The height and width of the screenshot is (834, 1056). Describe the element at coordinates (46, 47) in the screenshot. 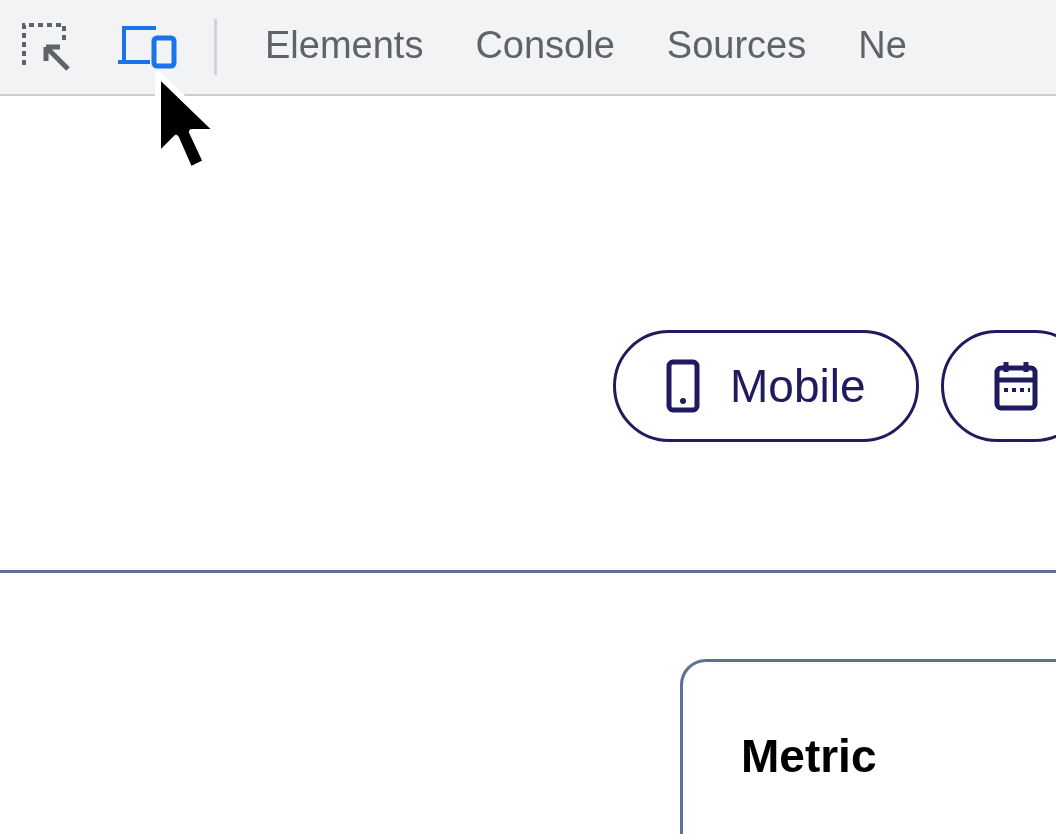

I see `inspect-icon` at that location.